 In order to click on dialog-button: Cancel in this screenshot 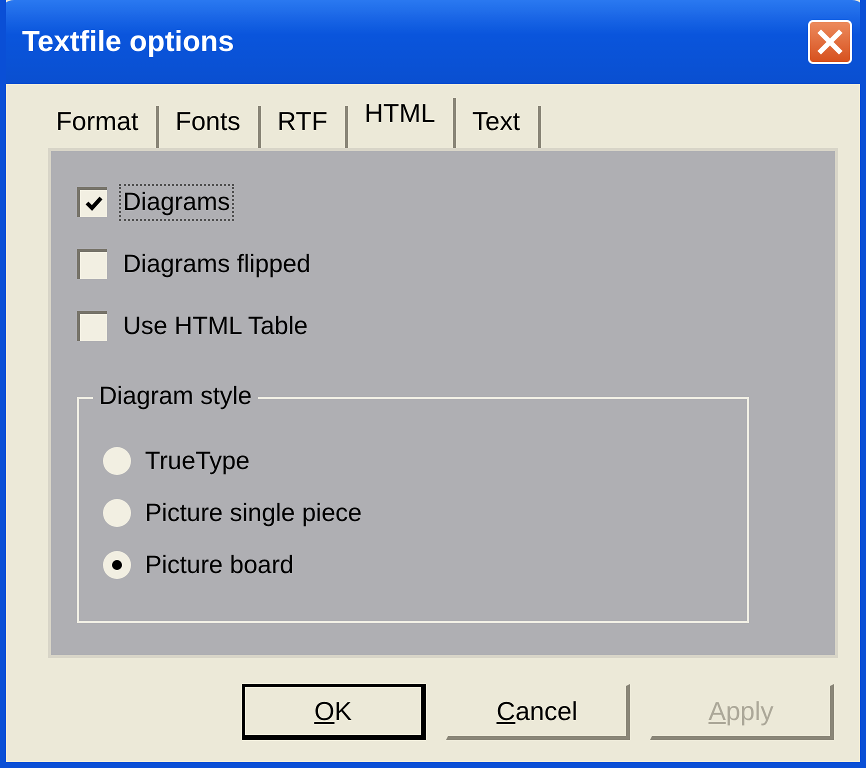, I will do `click(538, 712)`.